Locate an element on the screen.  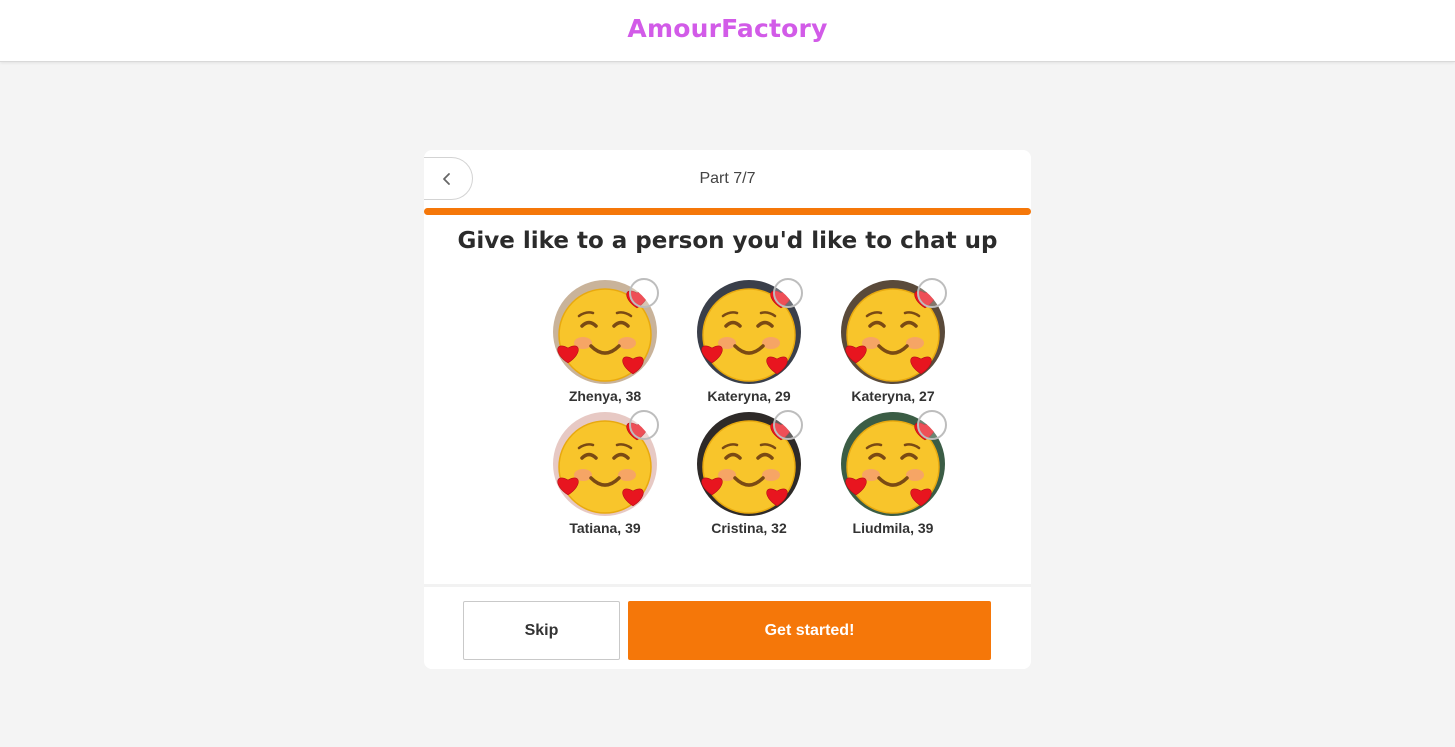
person-name: Kateryna, 27 is located at coordinates (893, 396).